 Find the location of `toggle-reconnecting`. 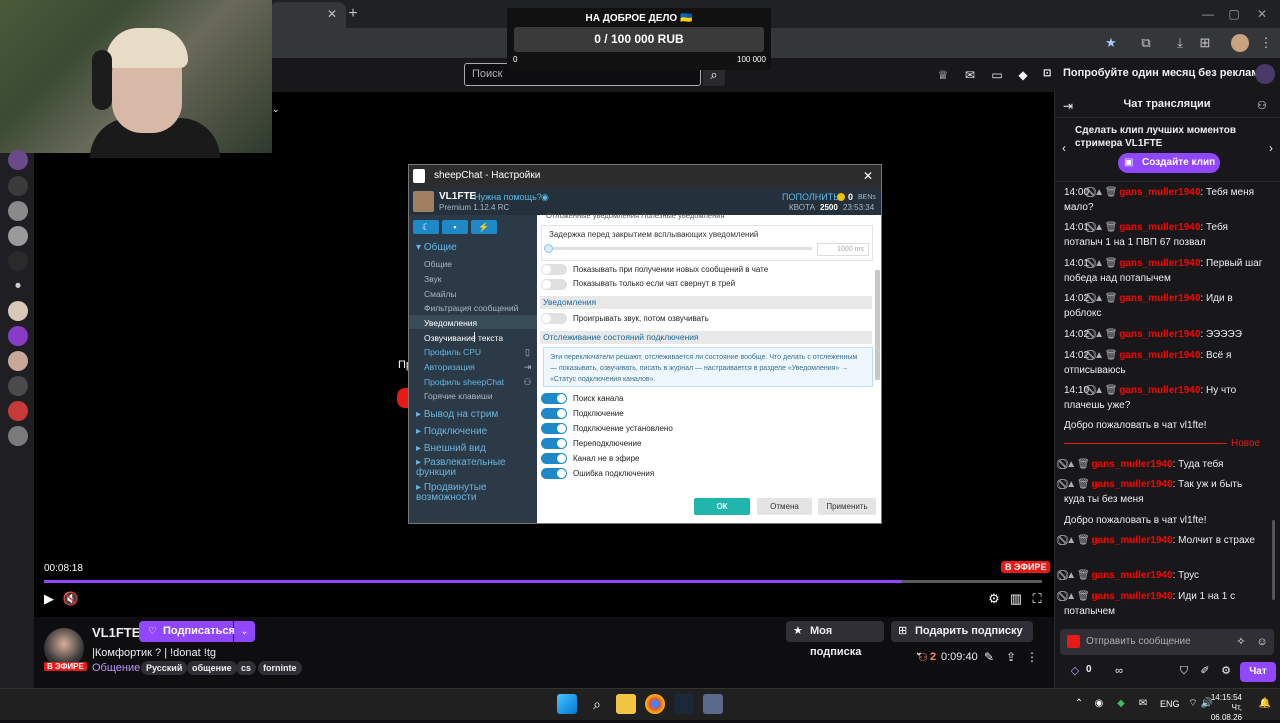

toggle-reconnecting is located at coordinates (554, 443).